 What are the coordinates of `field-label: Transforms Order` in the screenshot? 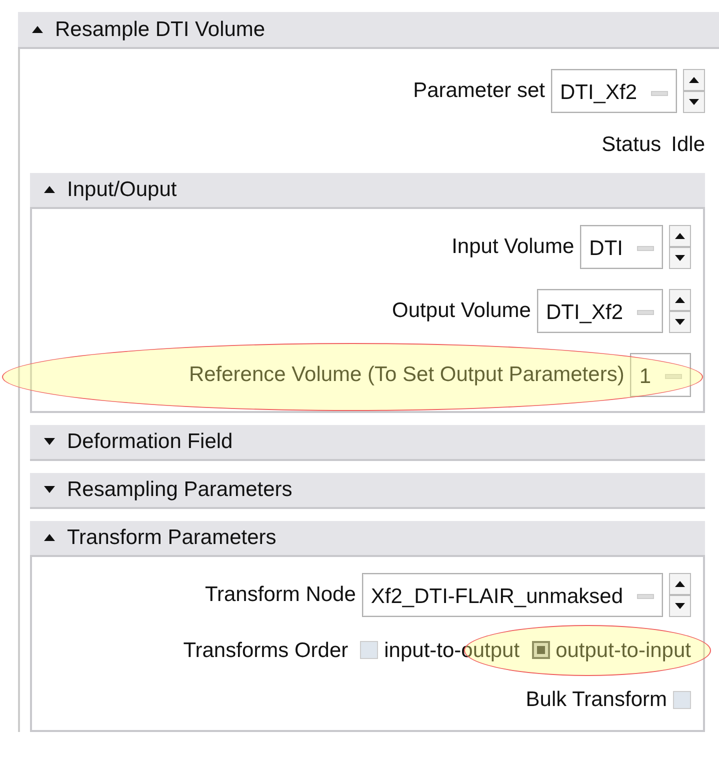 It's located at (265, 651).